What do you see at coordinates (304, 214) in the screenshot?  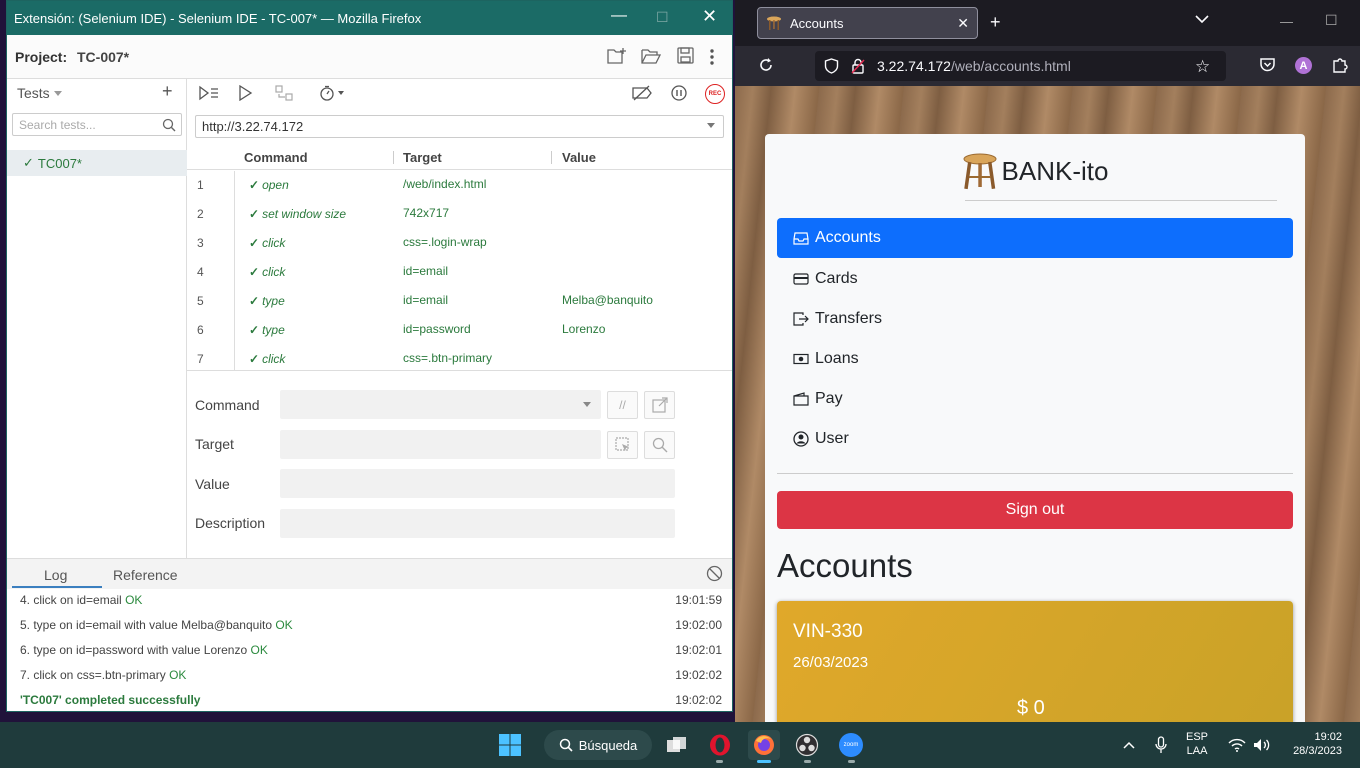 I see `command-text: set window size` at bounding box center [304, 214].